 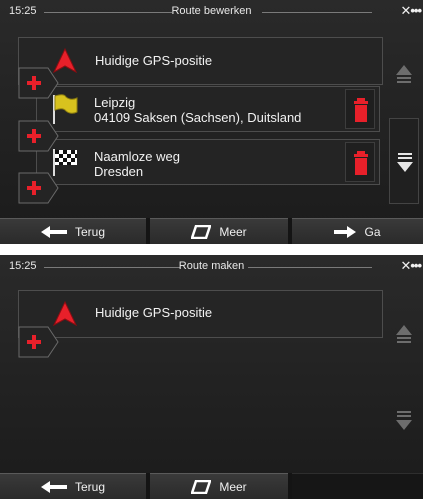 I want to click on status-bar: 15:25 Route maken ✕•••, so click(x=211, y=267).